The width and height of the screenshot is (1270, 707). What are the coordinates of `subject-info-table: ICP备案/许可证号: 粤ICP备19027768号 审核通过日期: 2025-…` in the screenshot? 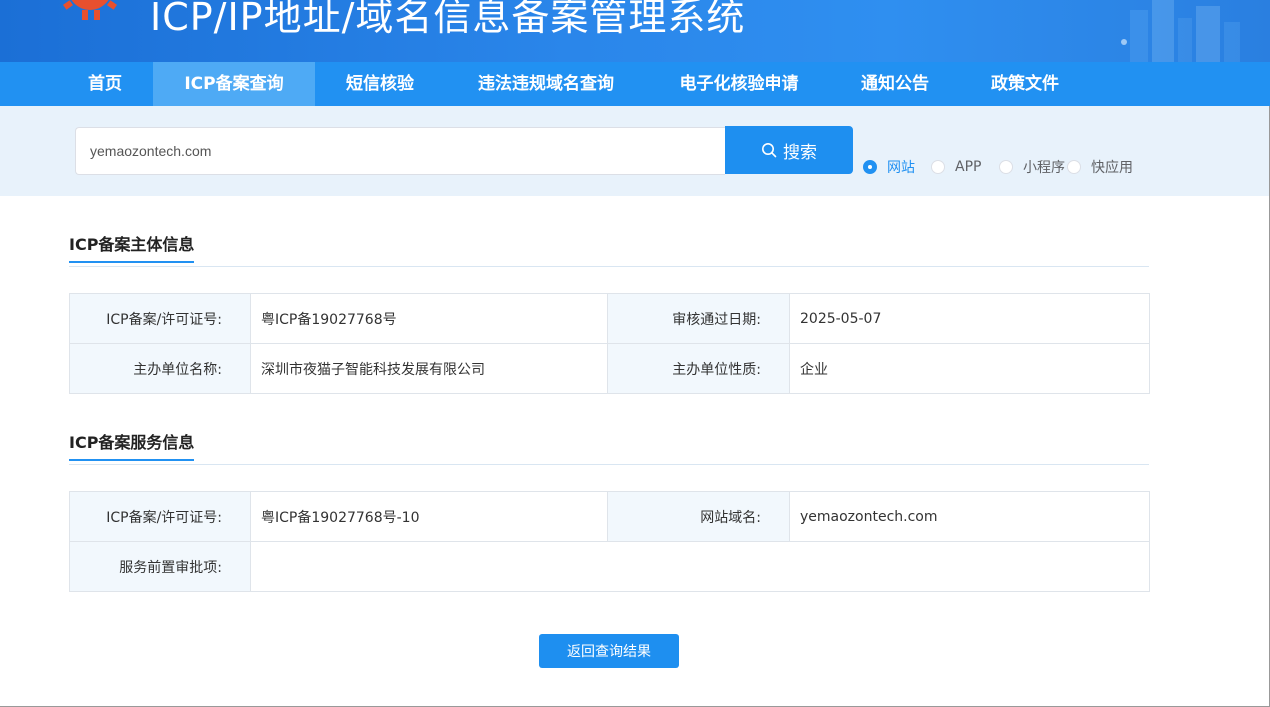 It's located at (609, 343).